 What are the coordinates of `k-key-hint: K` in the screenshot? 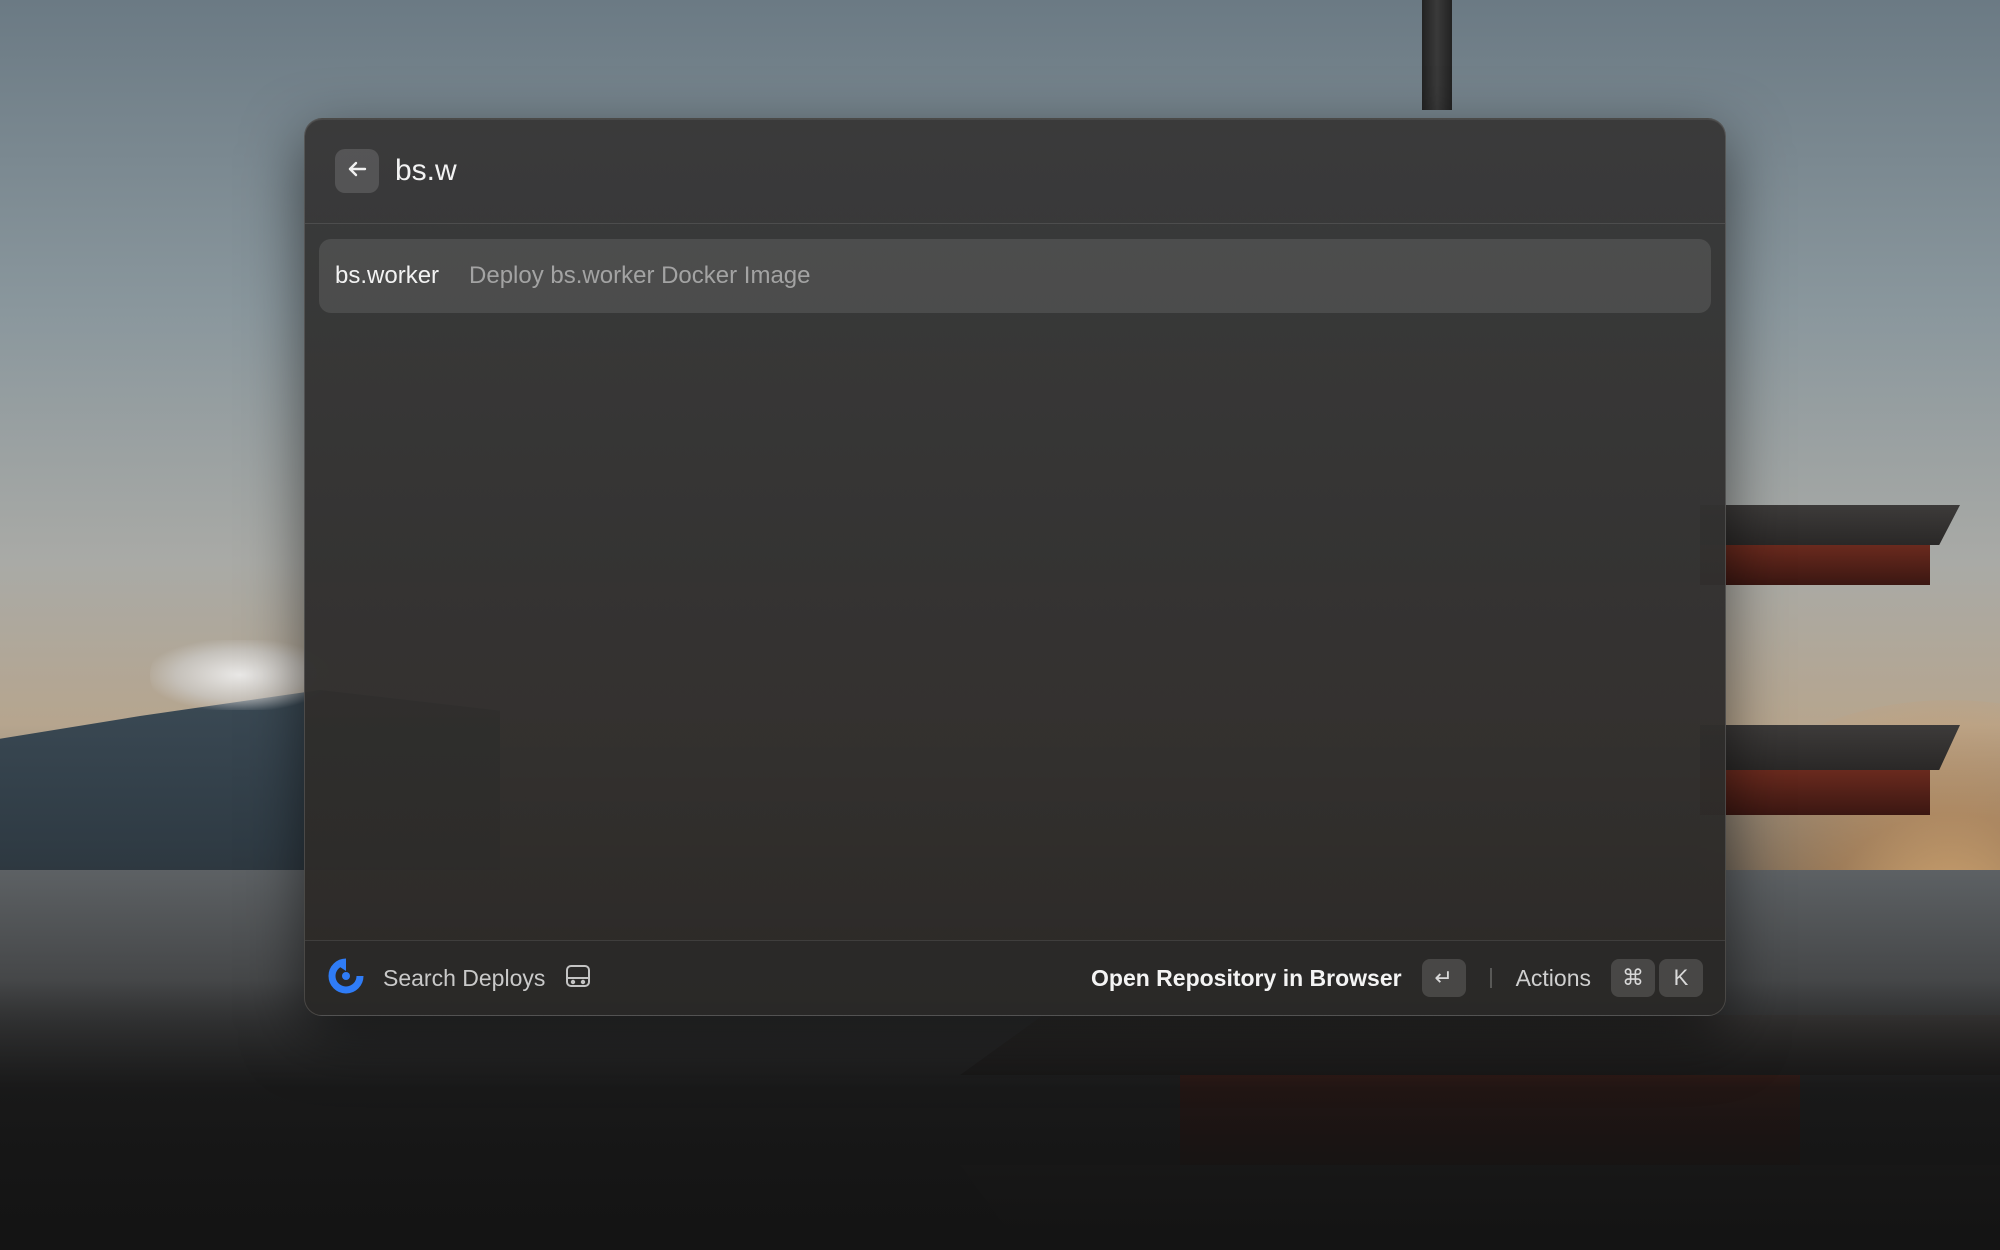 It's located at (1681, 978).